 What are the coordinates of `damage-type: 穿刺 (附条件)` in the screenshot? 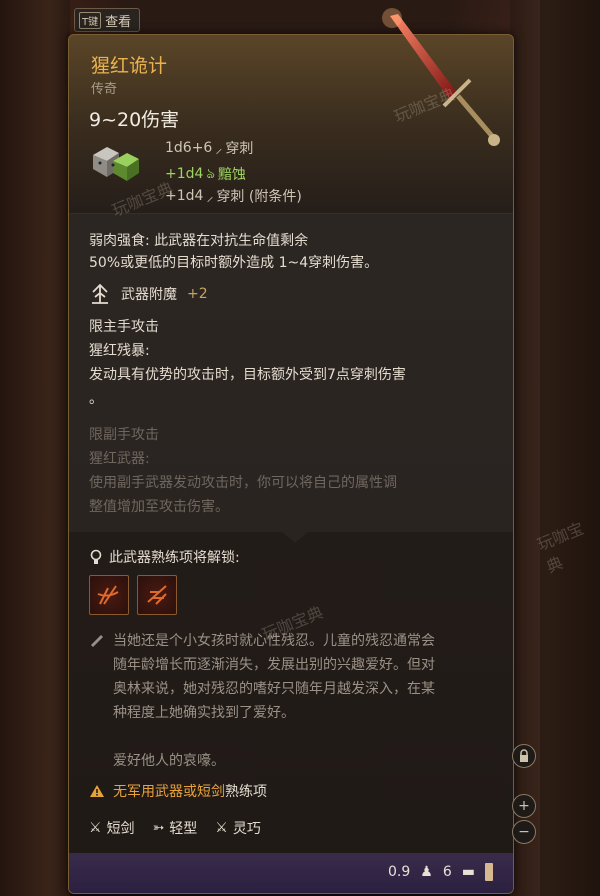 It's located at (259, 197).